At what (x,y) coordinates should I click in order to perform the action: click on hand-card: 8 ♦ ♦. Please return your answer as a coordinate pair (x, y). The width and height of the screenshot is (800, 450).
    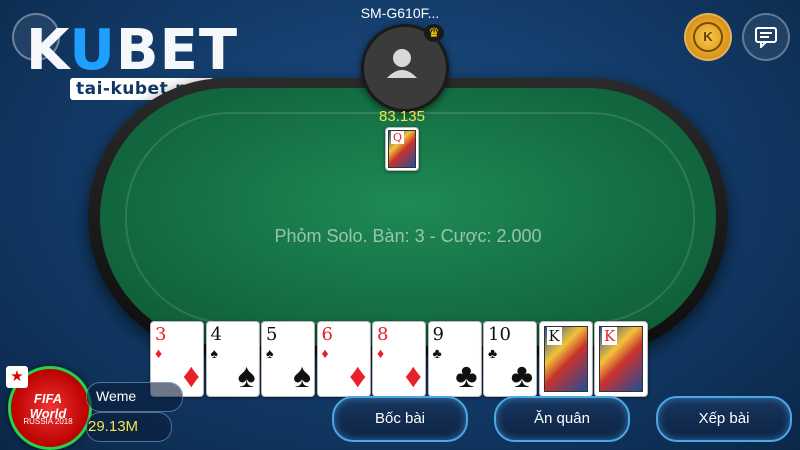
    Looking at the image, I should click on (399, 359).